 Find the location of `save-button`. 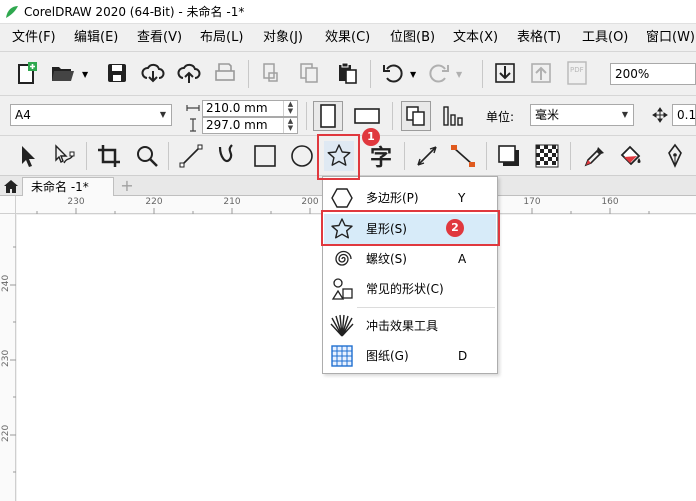

save-button is located at coordinates (117, 73).